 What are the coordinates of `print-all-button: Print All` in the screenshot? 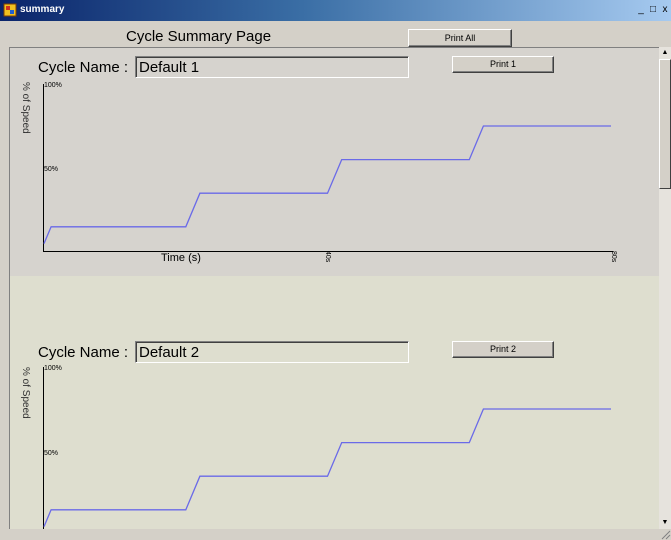 It's located at (460, 38).